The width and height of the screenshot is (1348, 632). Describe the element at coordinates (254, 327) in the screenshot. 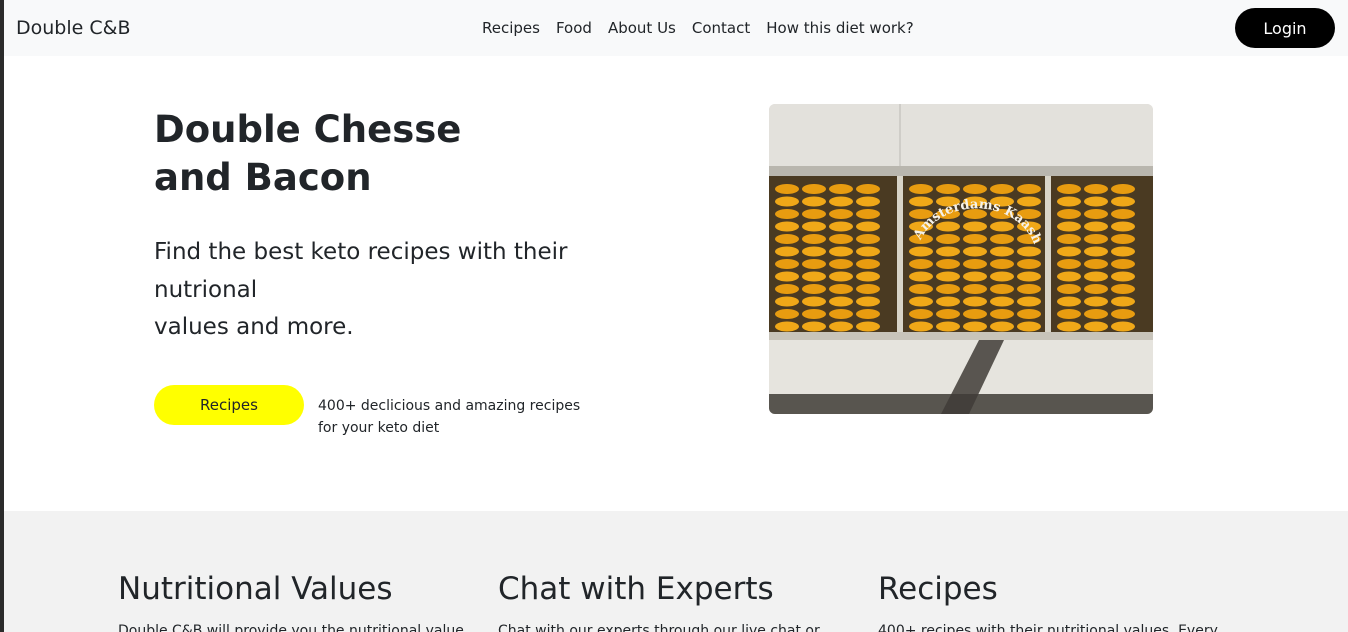

I see `hero-subtitle-line-3: values and more.` at that location.